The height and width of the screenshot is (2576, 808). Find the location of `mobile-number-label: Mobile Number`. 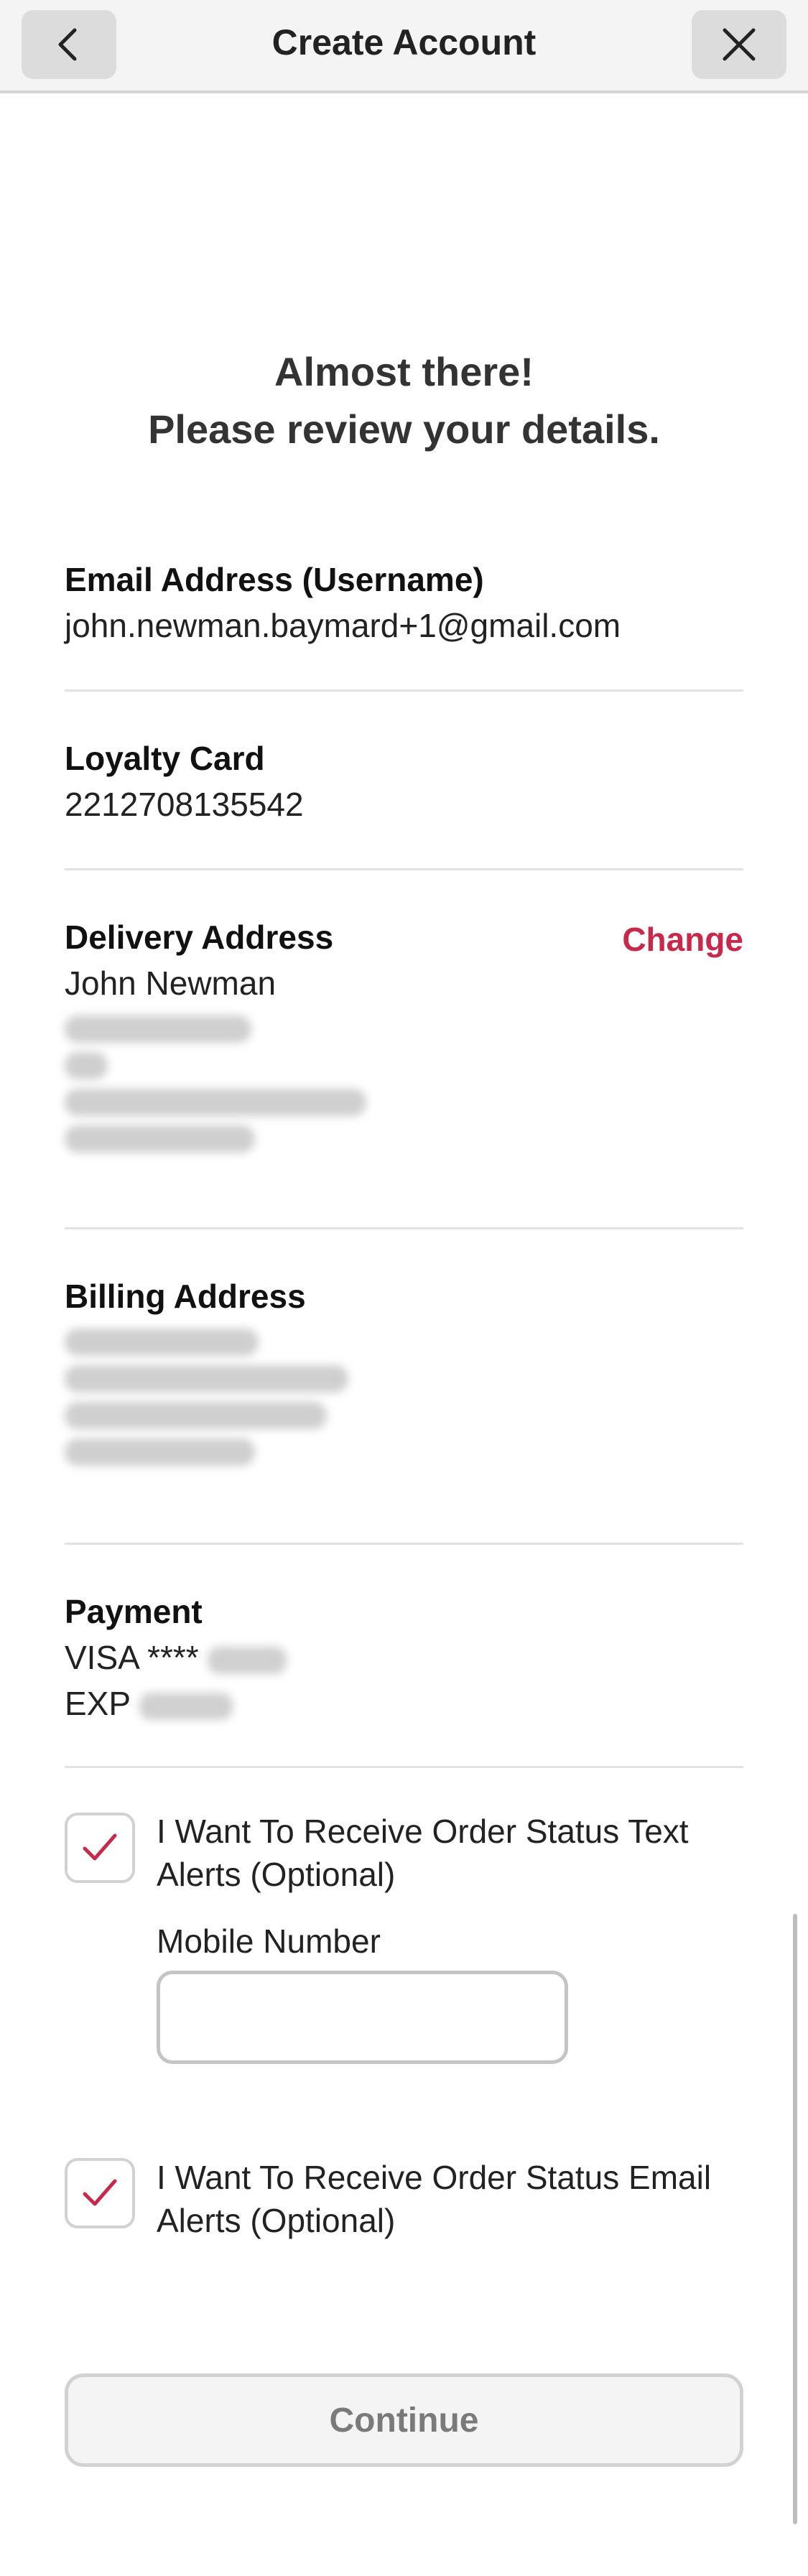

mobile-number-label: Mobile Number is located at coordinates (269, 1941).